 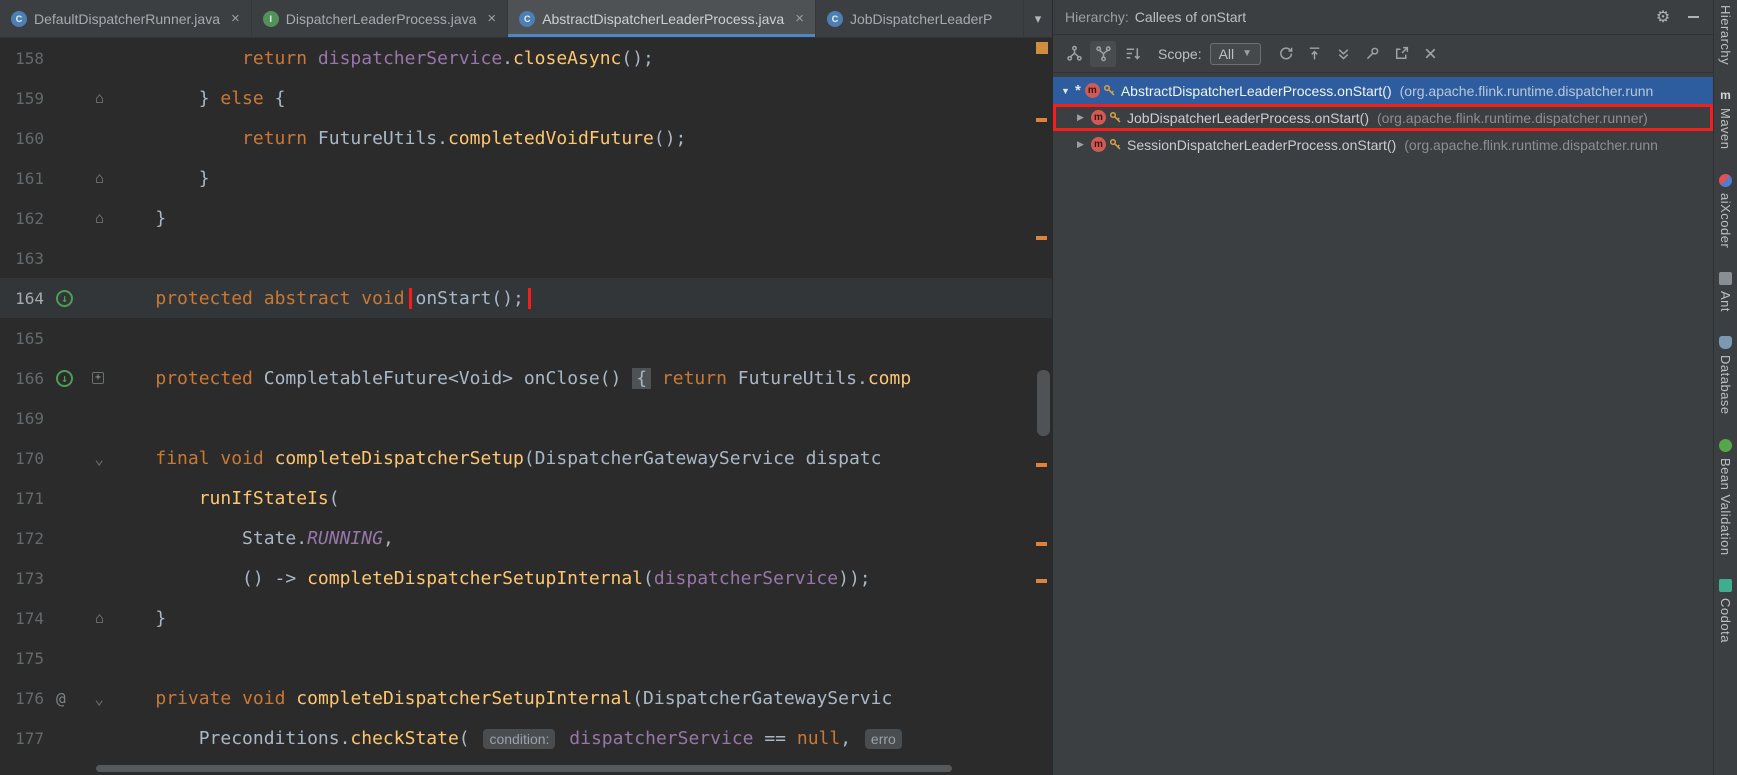 I want to click on toolwindow-button-bean-validation: Bean Validation, so click(x=1725, y=497).